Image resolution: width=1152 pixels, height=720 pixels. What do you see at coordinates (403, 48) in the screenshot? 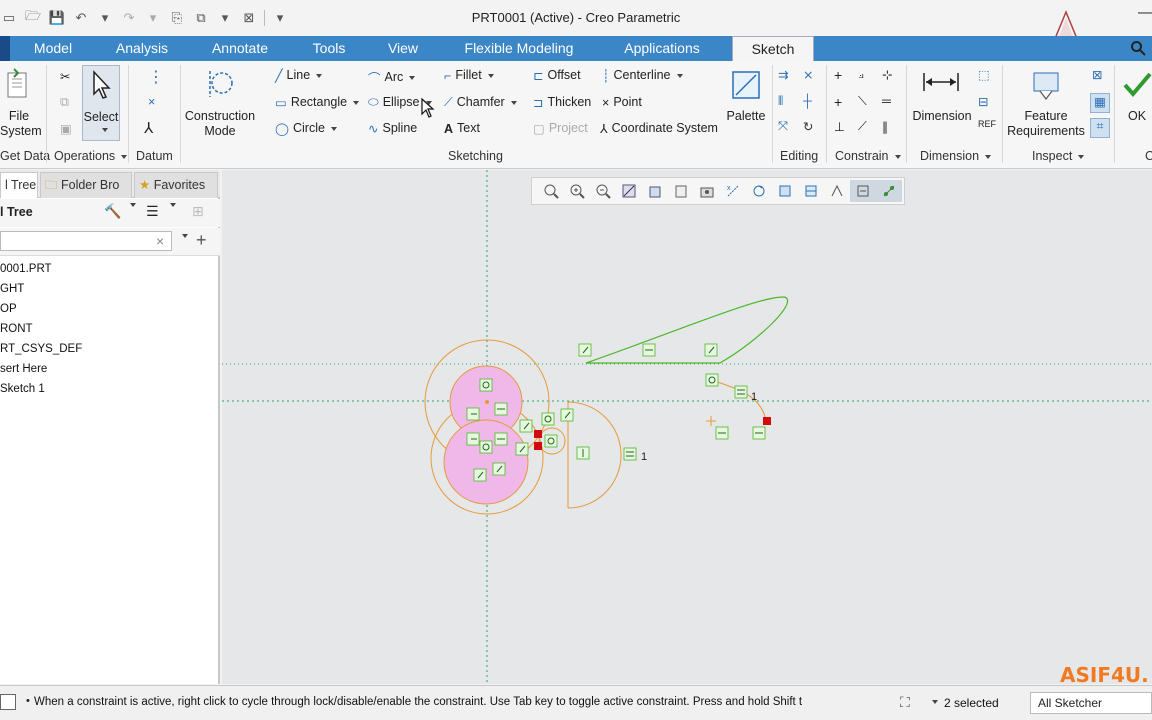
I see `tab-view: View` at bounding box center [403, 48].